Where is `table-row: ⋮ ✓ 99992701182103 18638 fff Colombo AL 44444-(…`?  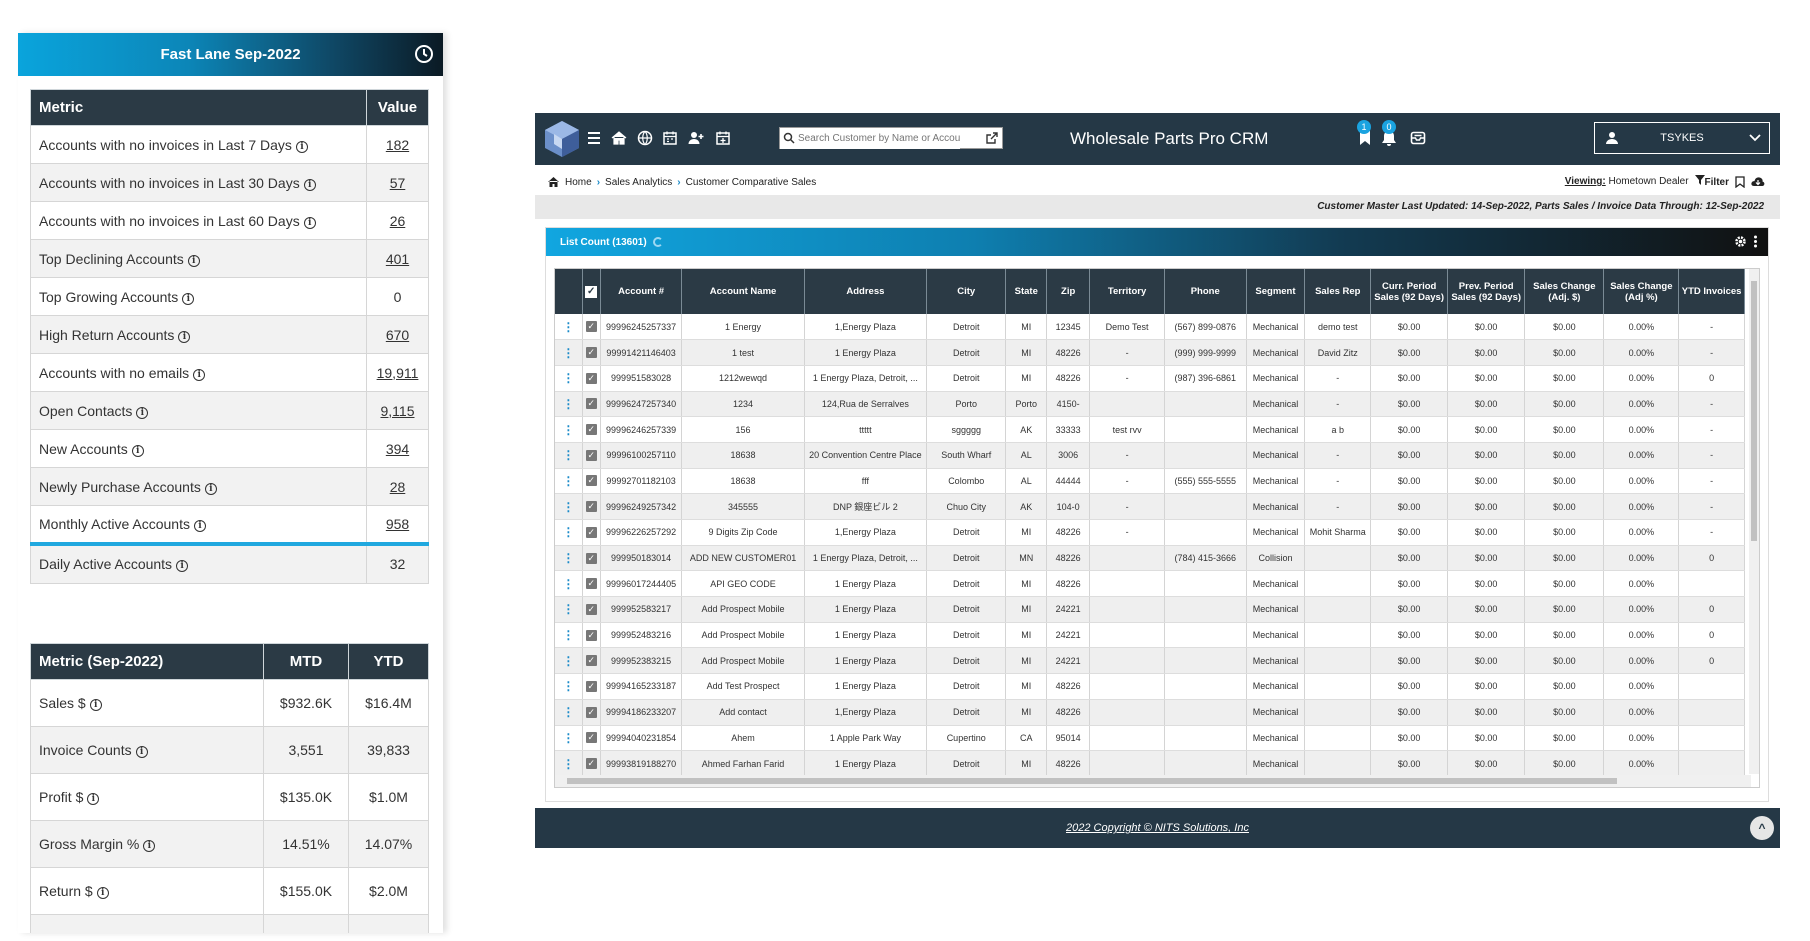 table-row: ⋮ ✓ 99992701182103 18638 fff Colombo AL 44444-(… is located at coordinates (1150, 481).